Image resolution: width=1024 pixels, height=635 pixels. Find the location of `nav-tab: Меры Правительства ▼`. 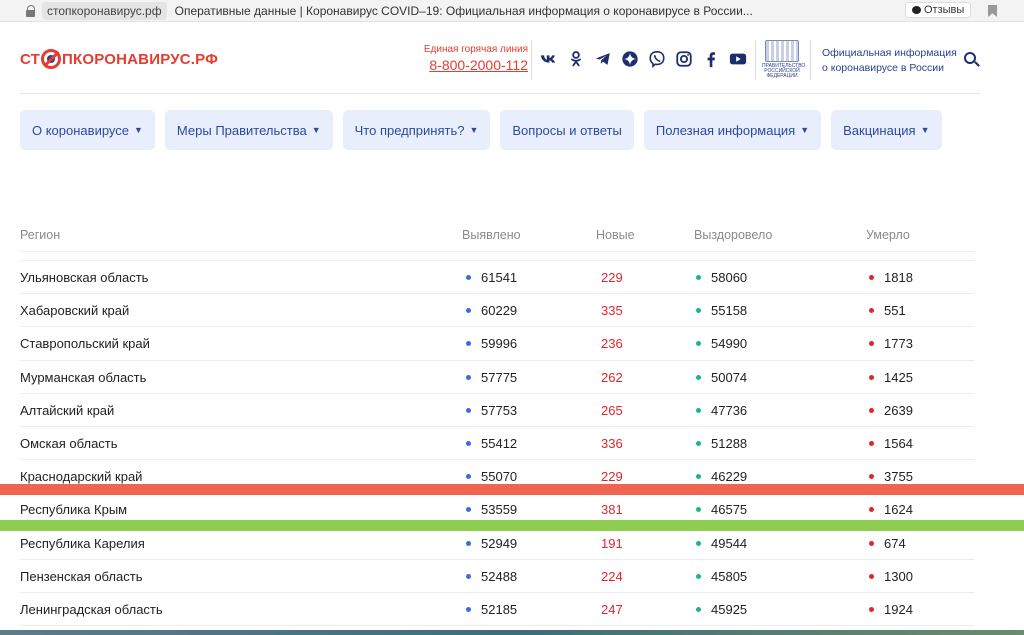

nav-tab: Меры Правительства ▼ is located at coordinates (248, 130).